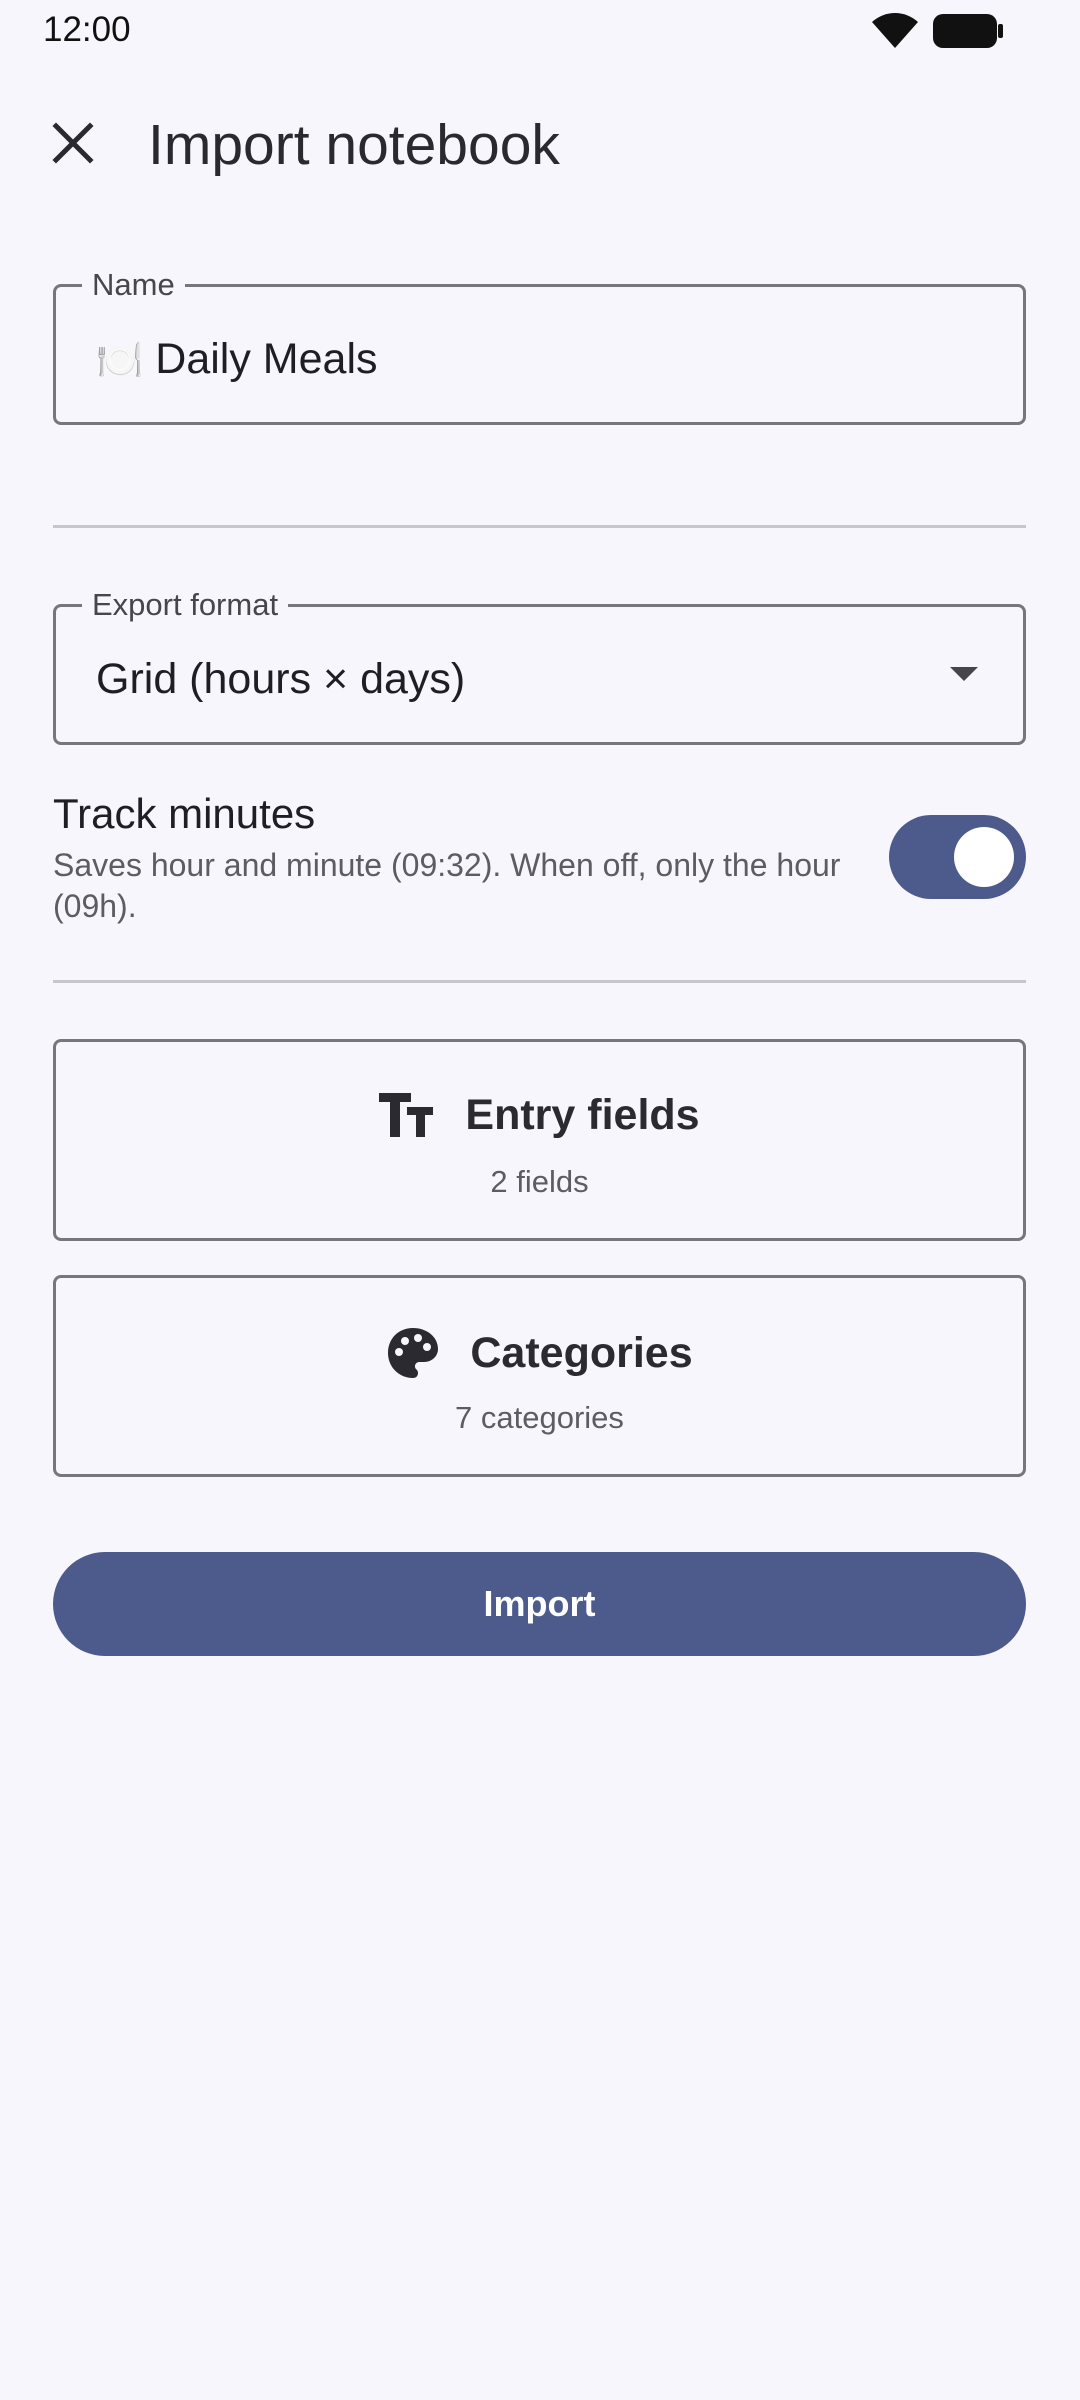 This screenshot has height=2400, width=1080. Describe the element at coordinates (968, 31) in the screenshot. I see `battery-icon` at that location.